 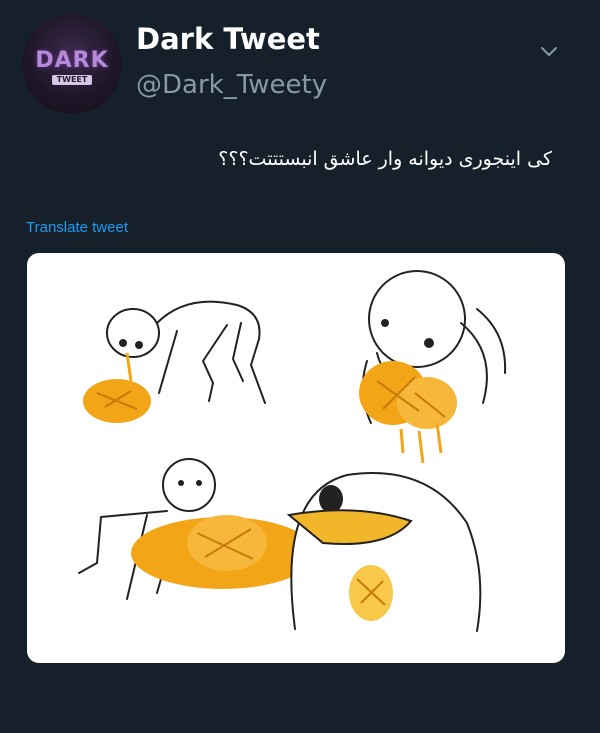 What do you see at coordinates (228, 39) in the screenshot?
I see `display-name: Dark Tweet` at bounding box center [228, 39].